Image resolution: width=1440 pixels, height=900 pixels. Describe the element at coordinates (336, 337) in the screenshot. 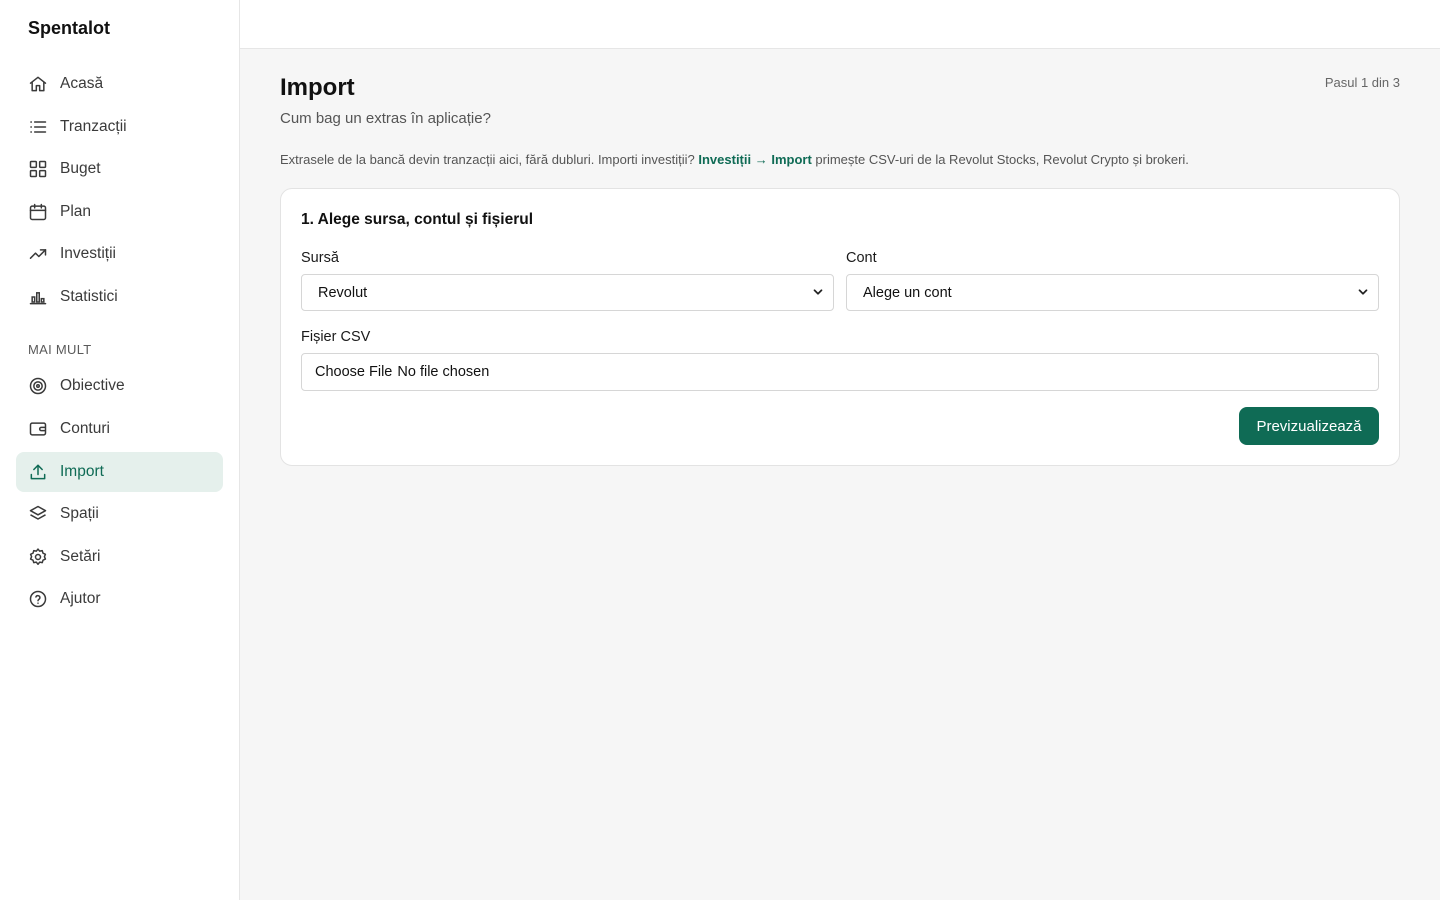

I see `file-label: Fișier CSV` at that location.